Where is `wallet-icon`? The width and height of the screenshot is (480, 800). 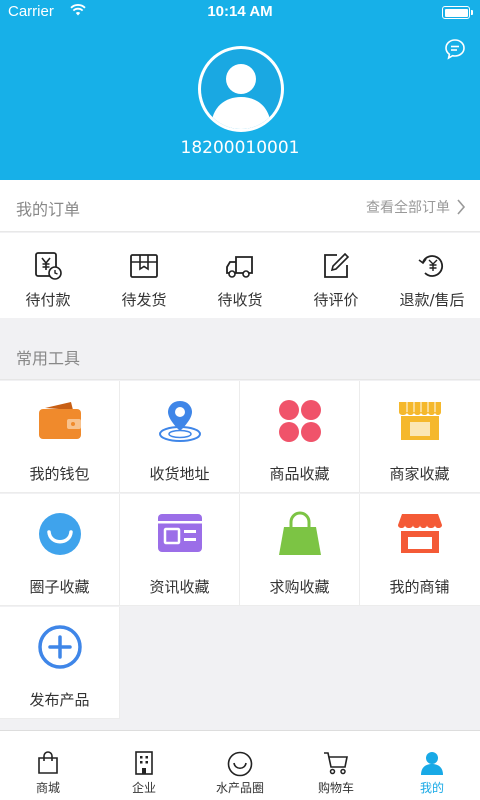
wallet-icon is located at coordinates (60, 420).